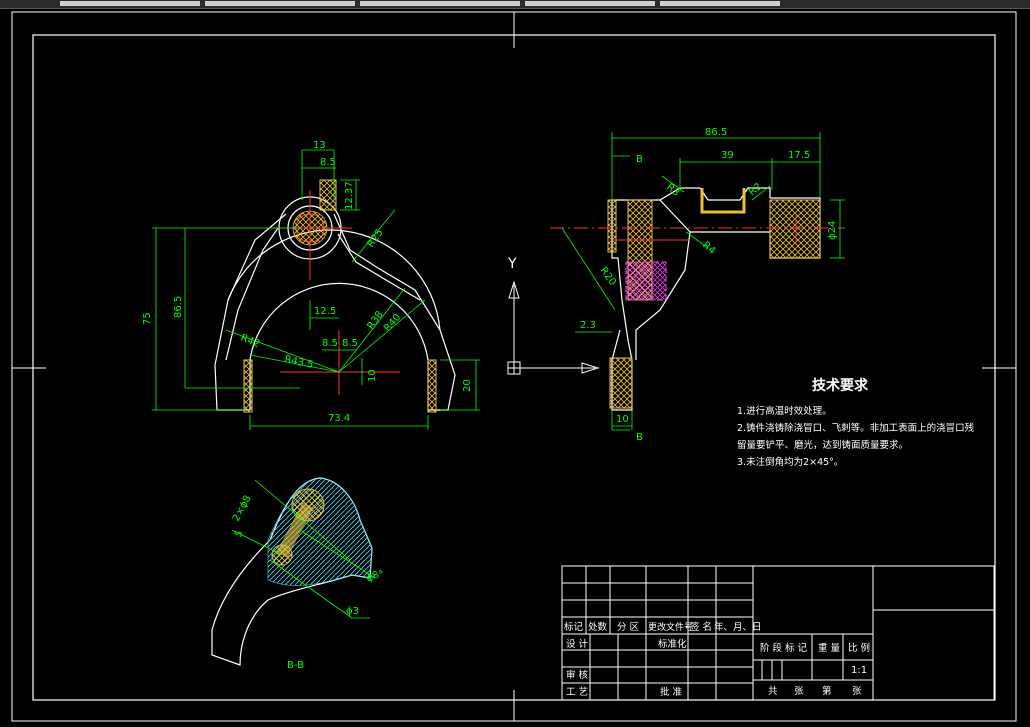 The width and height of the screenshot is (1030, 727). I want to click on svg-text: 75, so click(147, 318).